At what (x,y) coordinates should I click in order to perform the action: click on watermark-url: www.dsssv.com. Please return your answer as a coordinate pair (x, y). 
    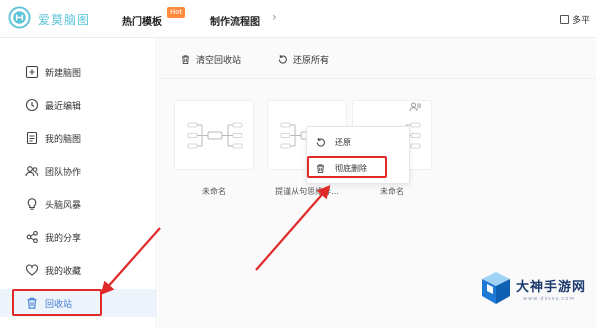
    Looking at the image, I should click on (549, 299).